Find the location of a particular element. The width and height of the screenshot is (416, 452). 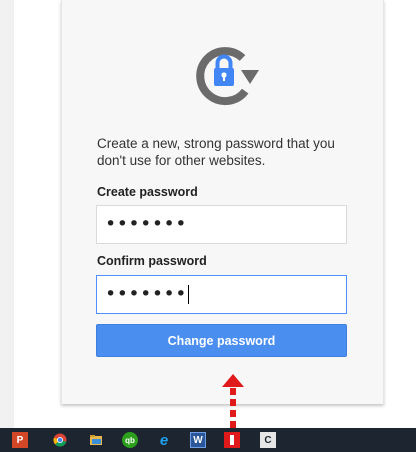

internet-explorer-icon: e is located at coordinates (164, 440).